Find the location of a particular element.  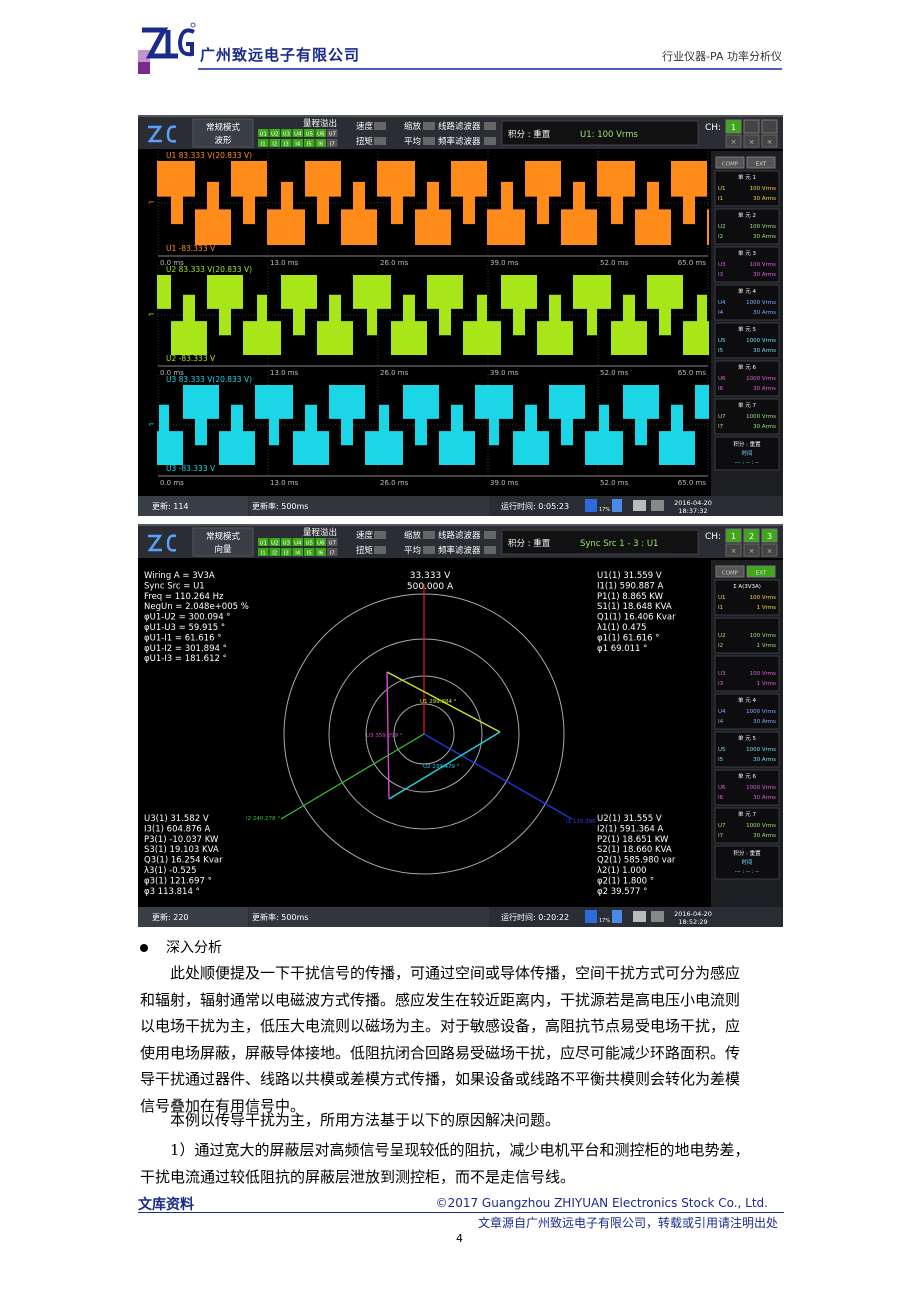

measurement-left-top: NegUn = 2.048e+005 % is located at coordinates (196, 607).